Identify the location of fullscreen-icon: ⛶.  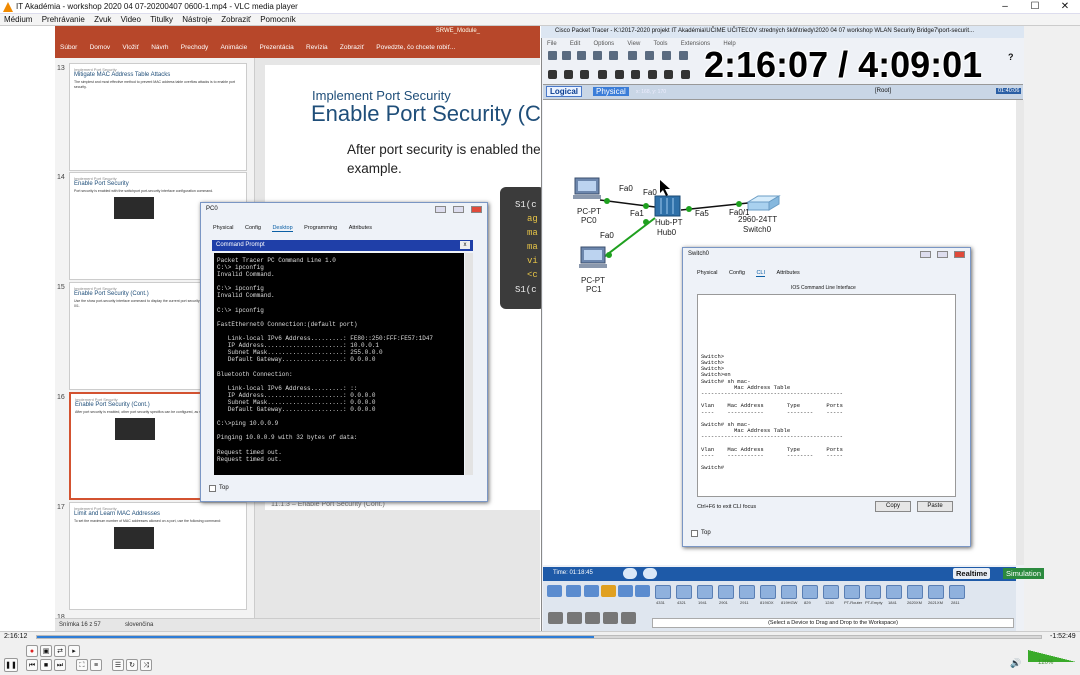
(82, 665).